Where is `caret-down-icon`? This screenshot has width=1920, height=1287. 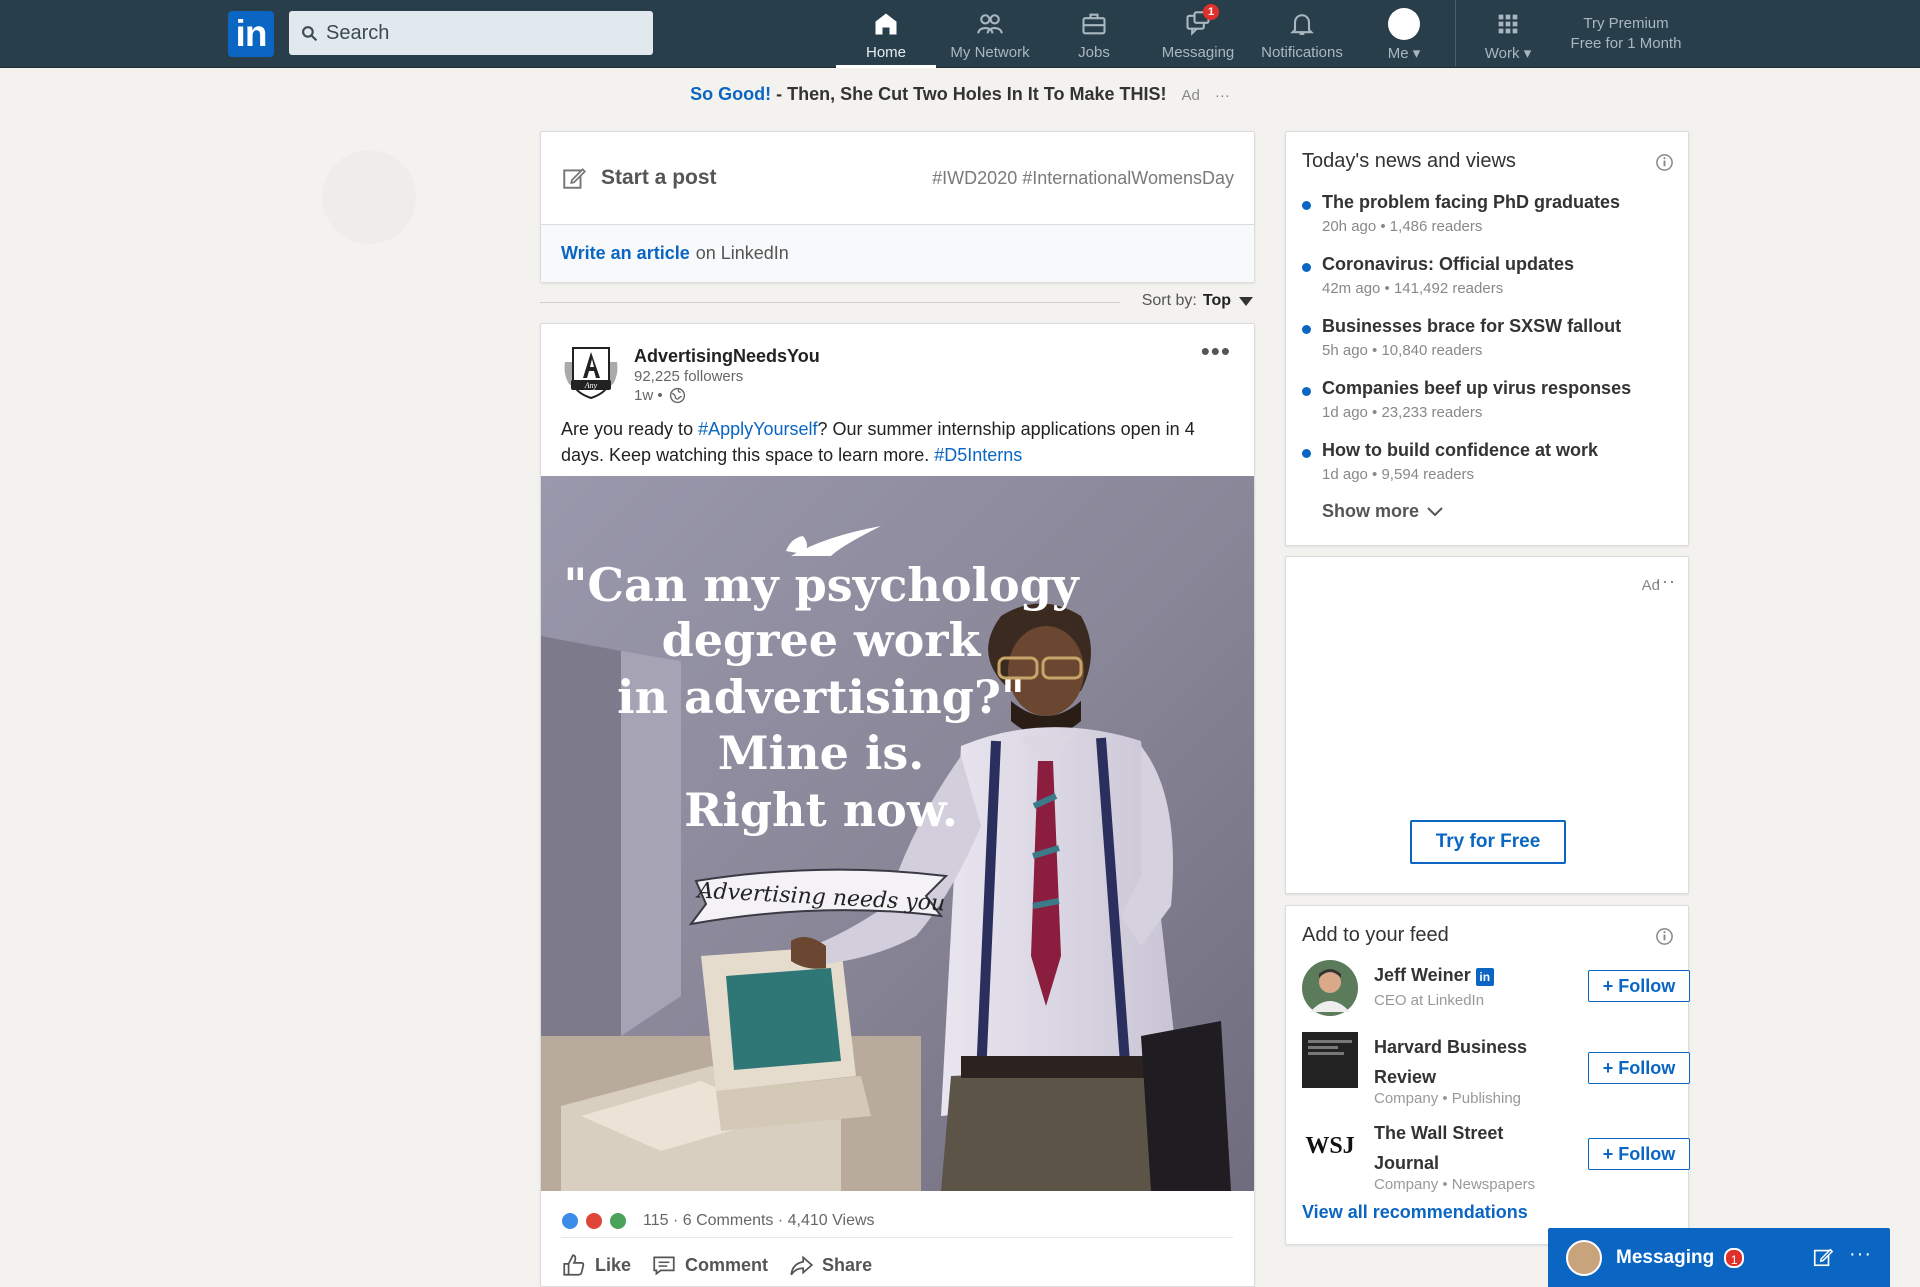 caret-down-icon is located at coordinates (1246, 301).